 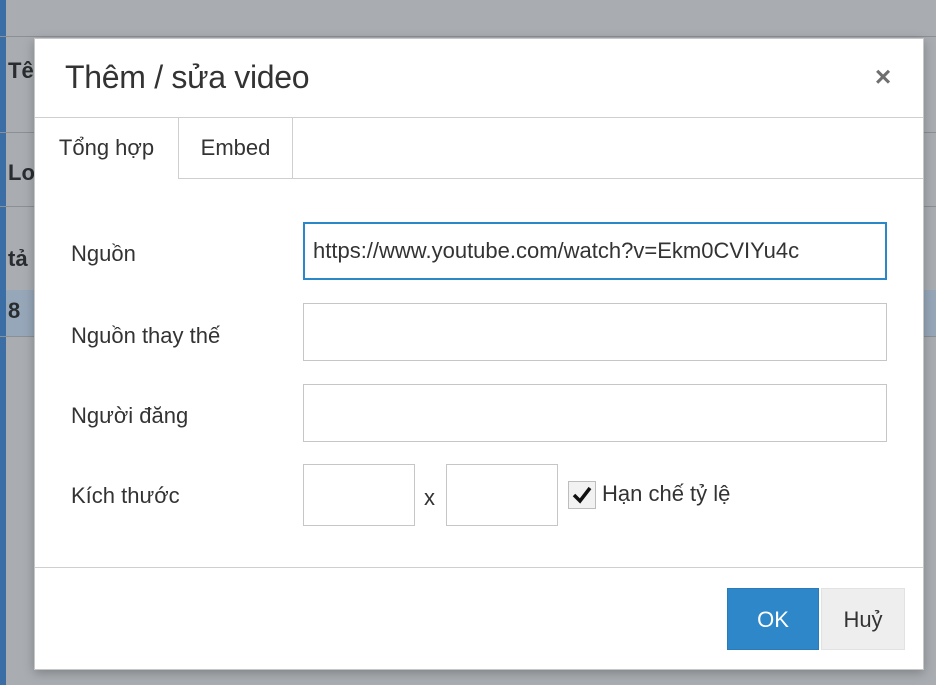 I want to click on alt-source-input, so click(x=595, y=332).